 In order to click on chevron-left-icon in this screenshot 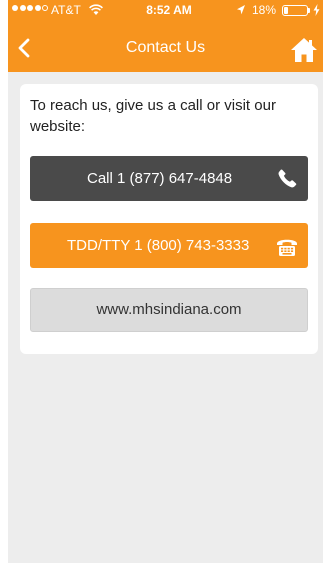, I will do `click(24, 48)`.